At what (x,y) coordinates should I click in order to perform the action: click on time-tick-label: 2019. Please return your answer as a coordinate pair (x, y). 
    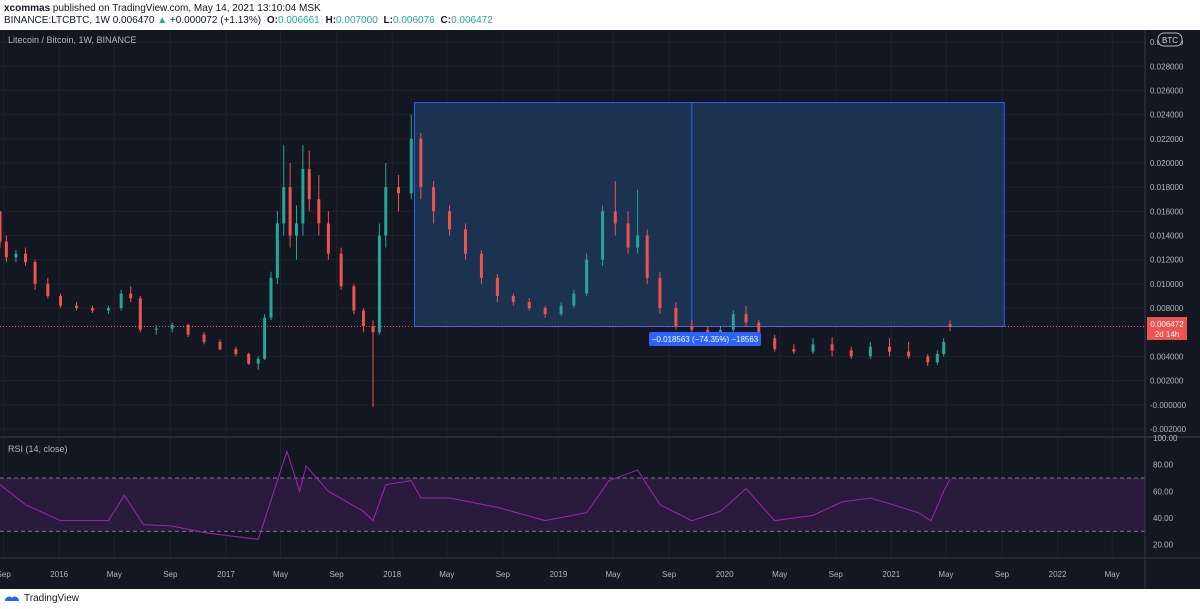
    Looking at the image, I should click on (558, 574).